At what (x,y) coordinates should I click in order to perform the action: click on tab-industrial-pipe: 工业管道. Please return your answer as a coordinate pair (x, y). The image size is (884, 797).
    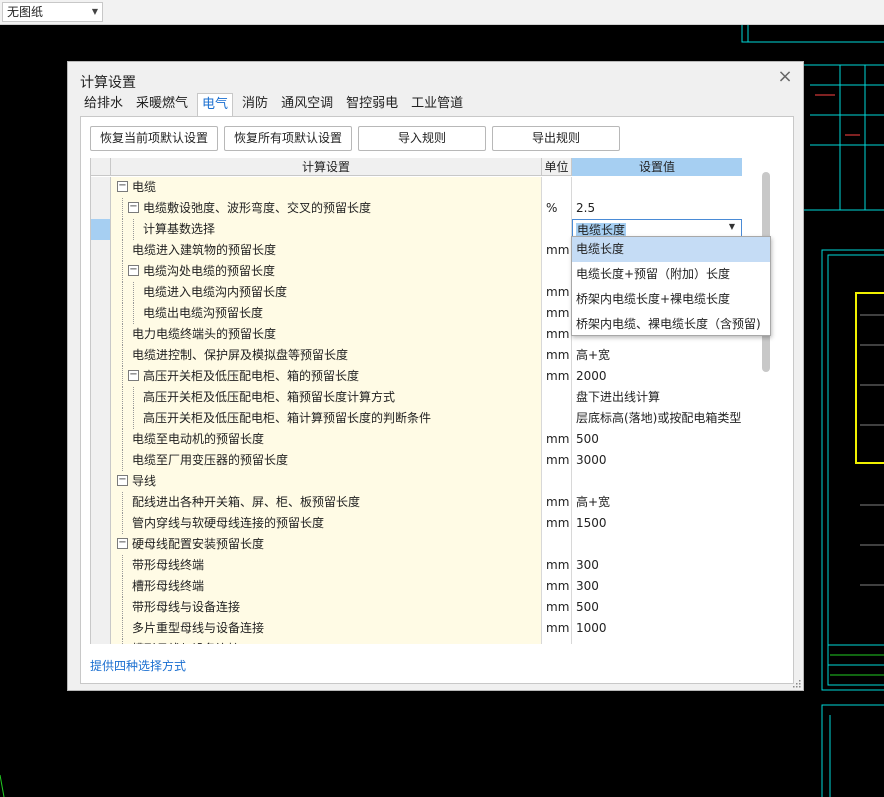
    Looking at the image, I should click on (437, 104).